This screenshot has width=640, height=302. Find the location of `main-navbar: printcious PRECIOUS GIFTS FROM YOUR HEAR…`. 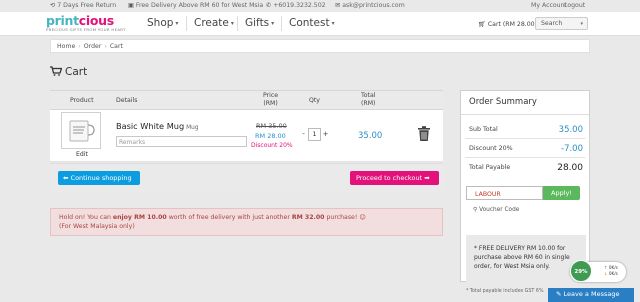

main-navbar: printcious PRECIOUS GIFTS FROM YOUR HEAR… is located at coordinates (320, 24).